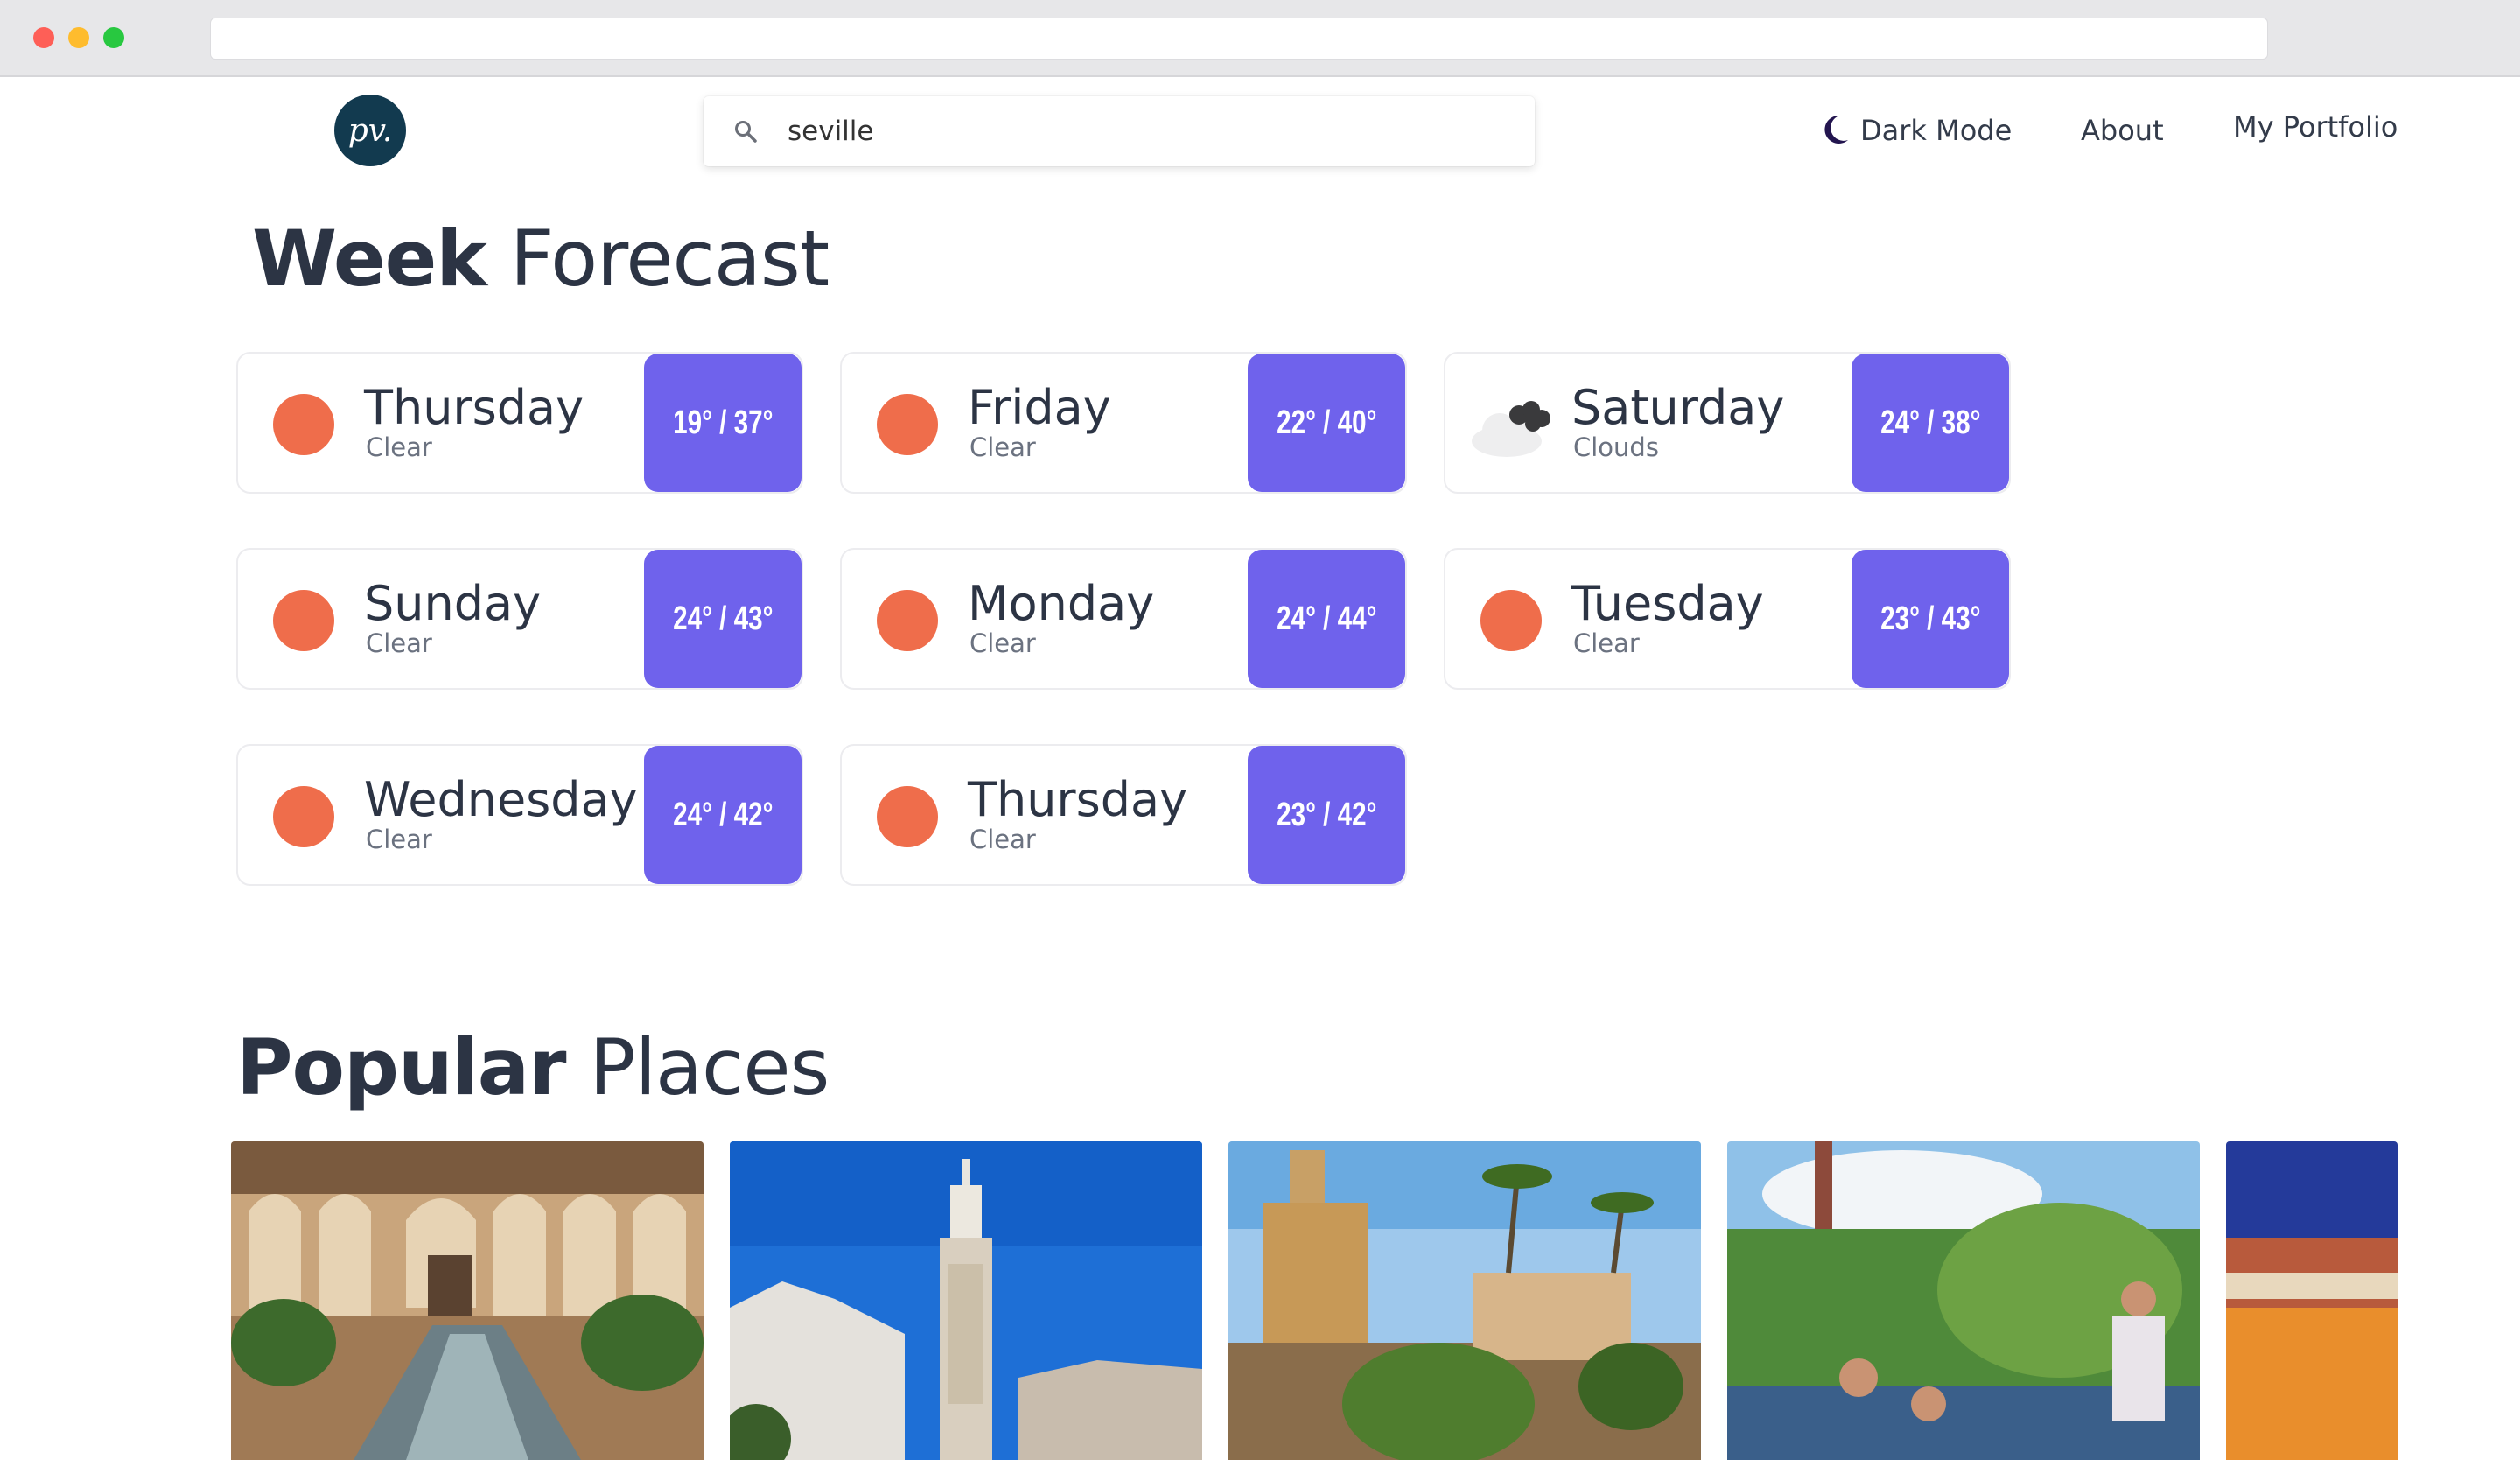 This screenshot has width=2520, height=1460. I want to click on window-close-button, so click(43, 38).